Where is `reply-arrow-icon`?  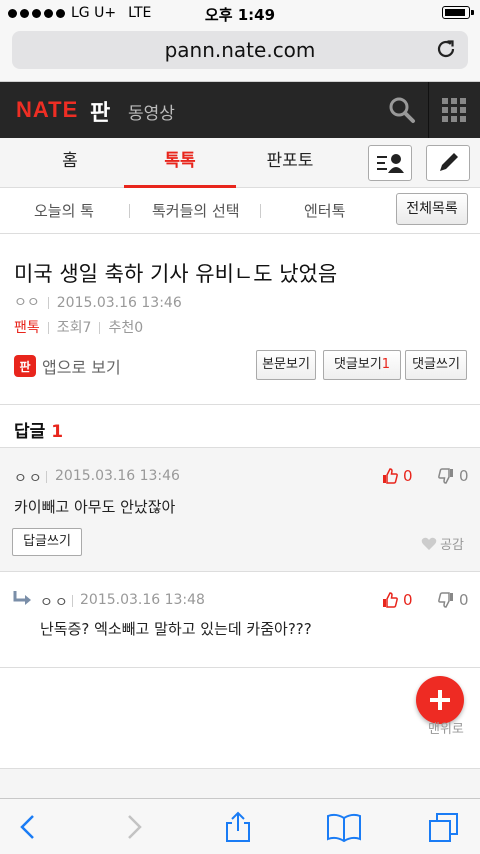
reply-arrow-icon is located at coordinates (22, 598).